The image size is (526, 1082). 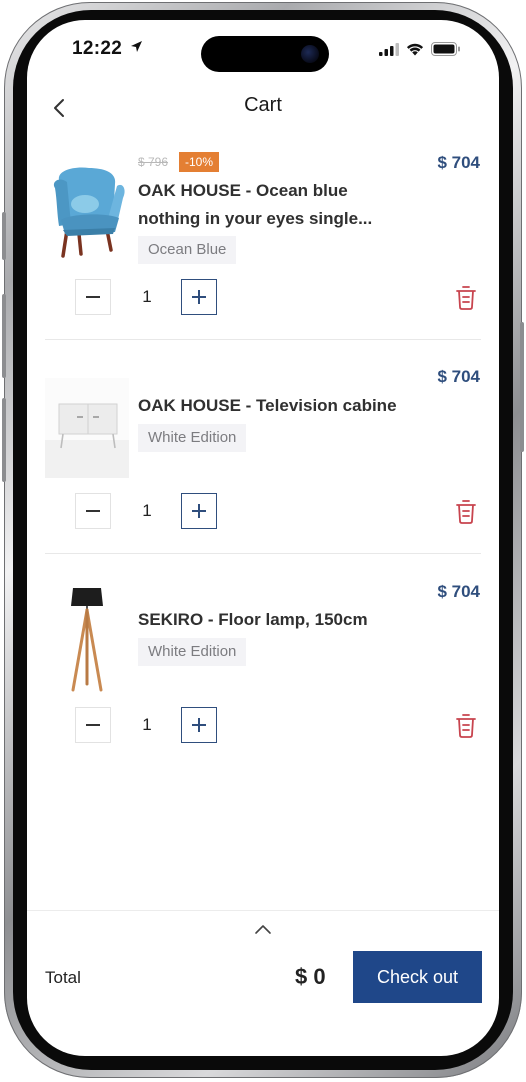 I want to click on floor-lamp-image, so click(x=87, y=638).